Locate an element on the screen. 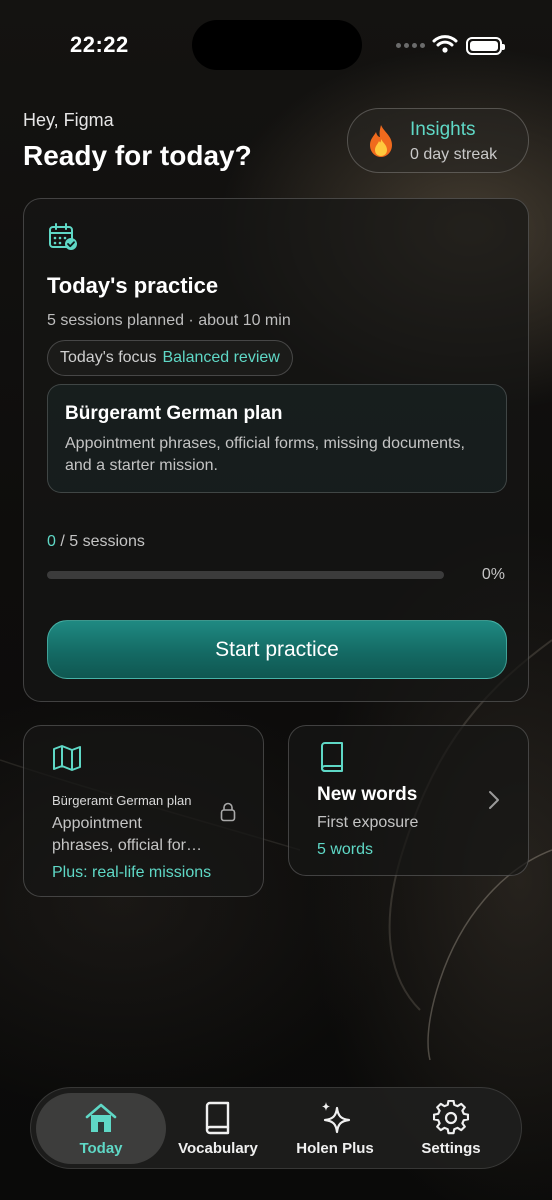 This screenshot has height=1200, width=552. insights-button: Insights 0 day streak is located at coordinates (438, 140).